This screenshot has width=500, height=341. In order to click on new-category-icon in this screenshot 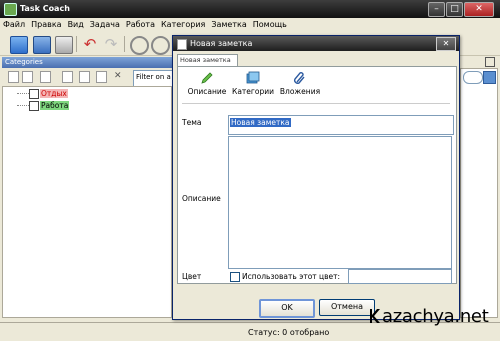, I will do `click(13, 77)`.